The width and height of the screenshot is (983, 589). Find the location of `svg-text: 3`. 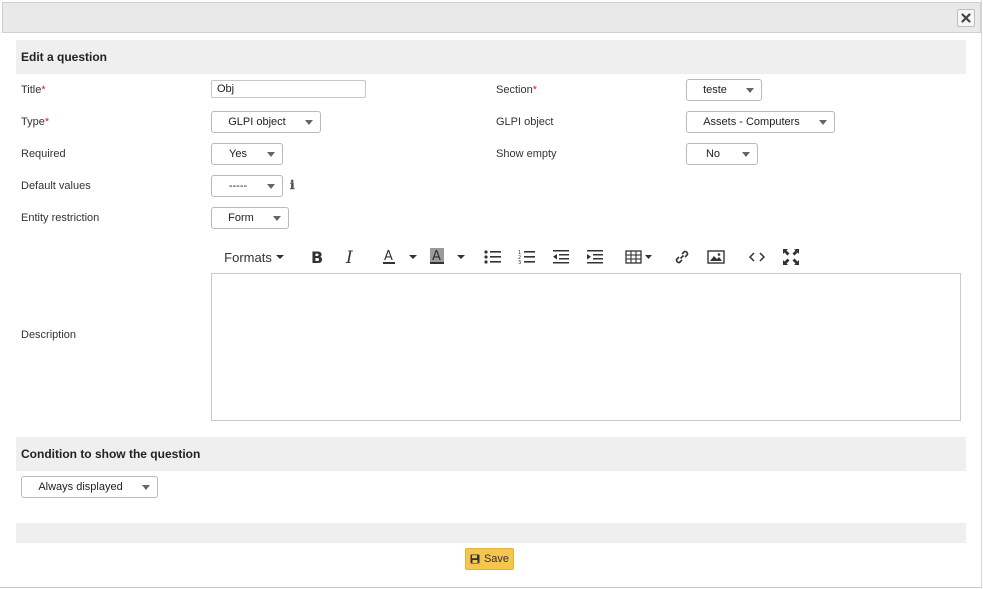

svg-text: 3 is located at coordinates (519, 262).